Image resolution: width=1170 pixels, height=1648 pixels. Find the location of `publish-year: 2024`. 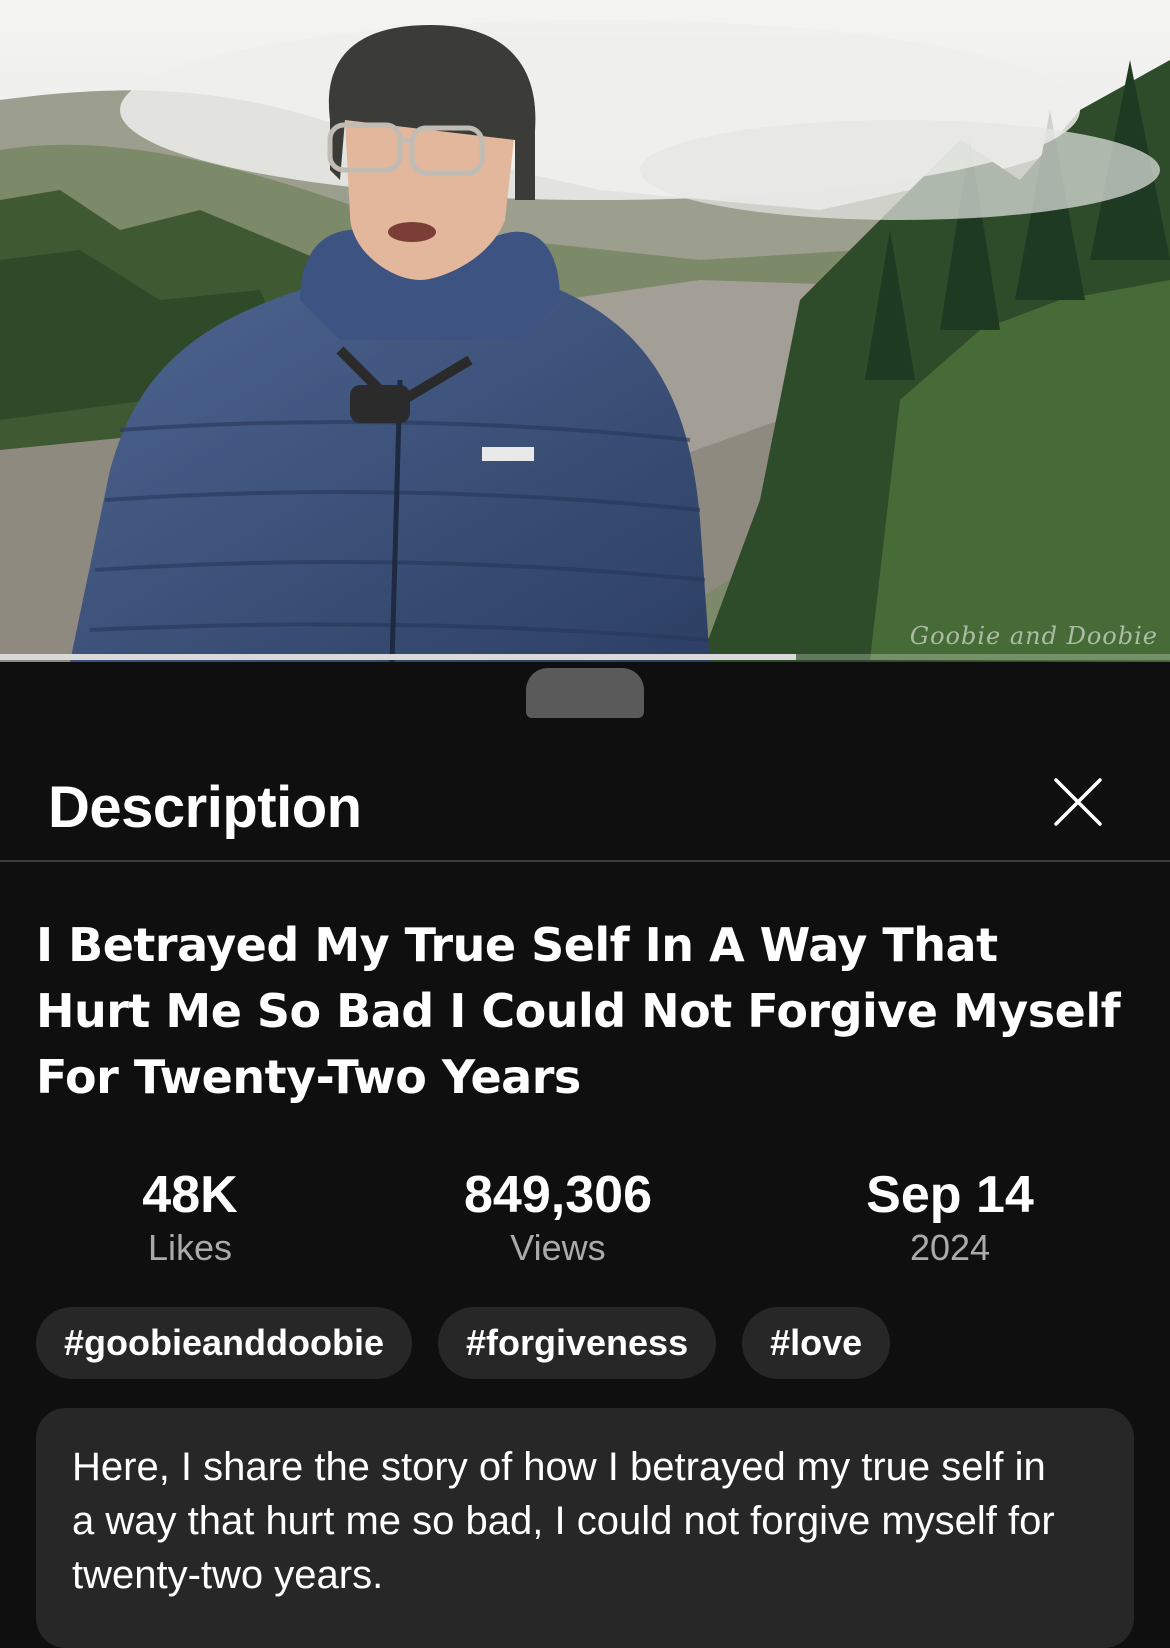

publish-year: 2024 is located at coordinates (950, 1247).